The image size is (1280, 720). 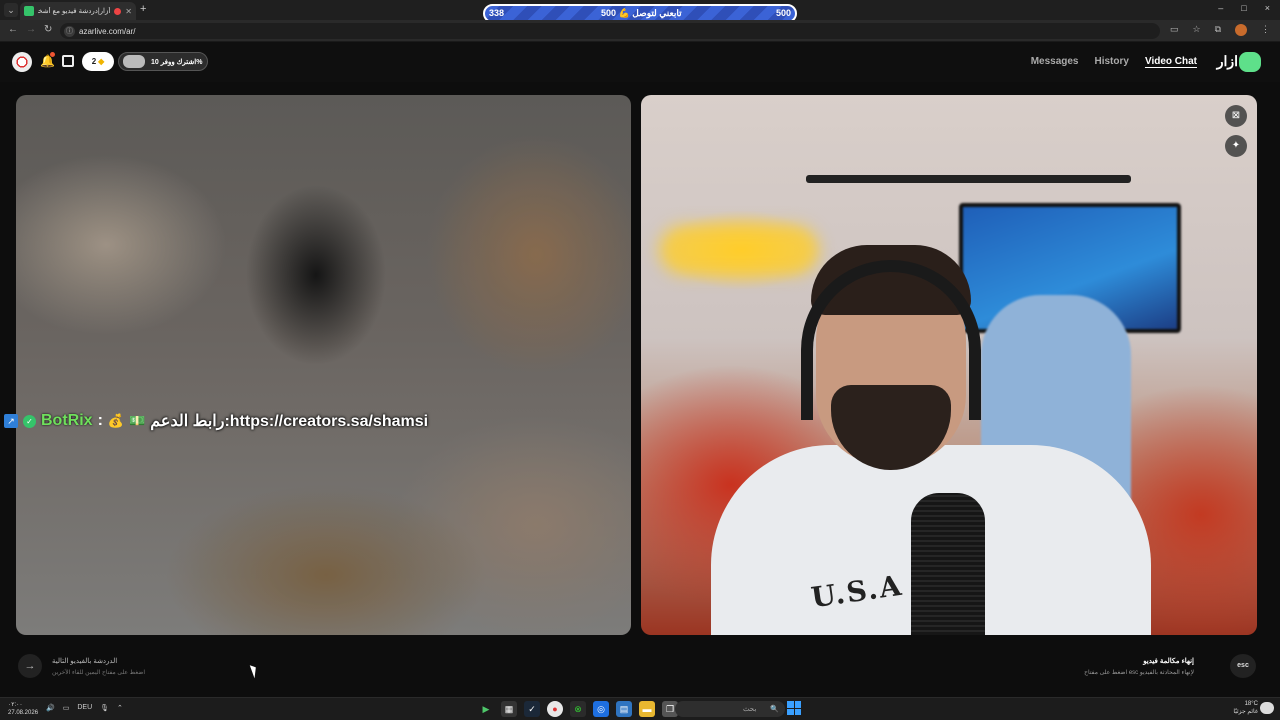 I want to click on goal-label: تابعني لتوصل 💪 500, so click(x=641, y=13).